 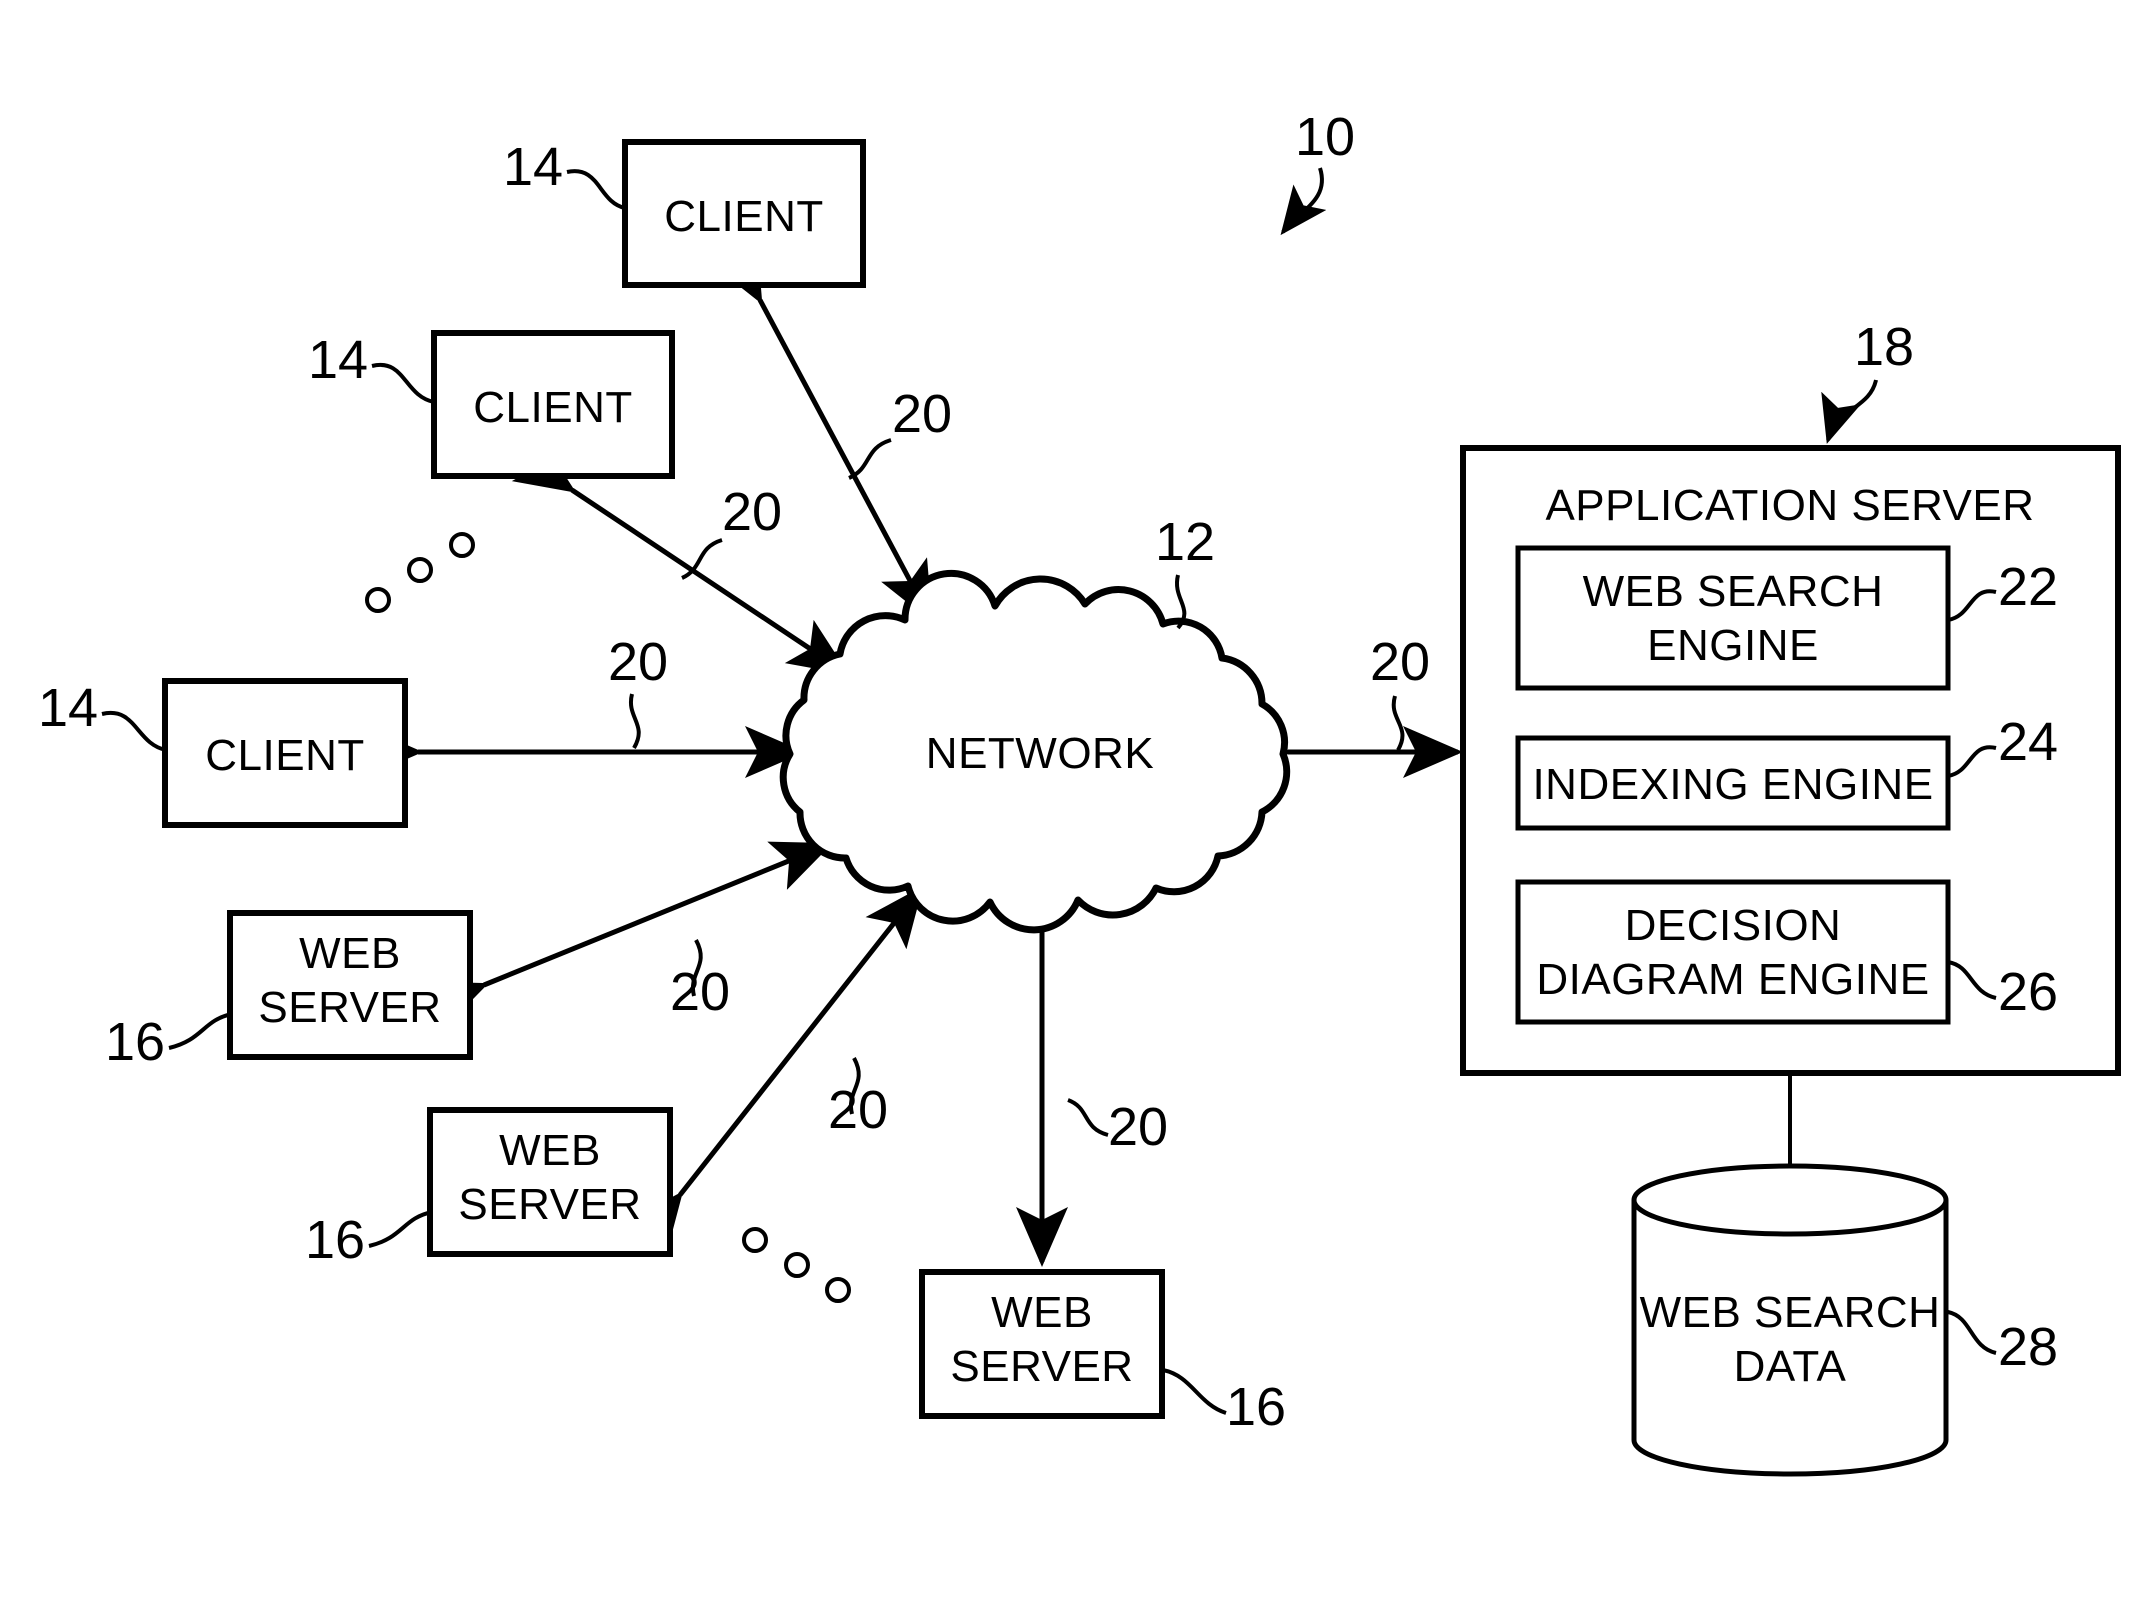 I want to click on ref-20-number-3: 20, so click(x=638, y=662).